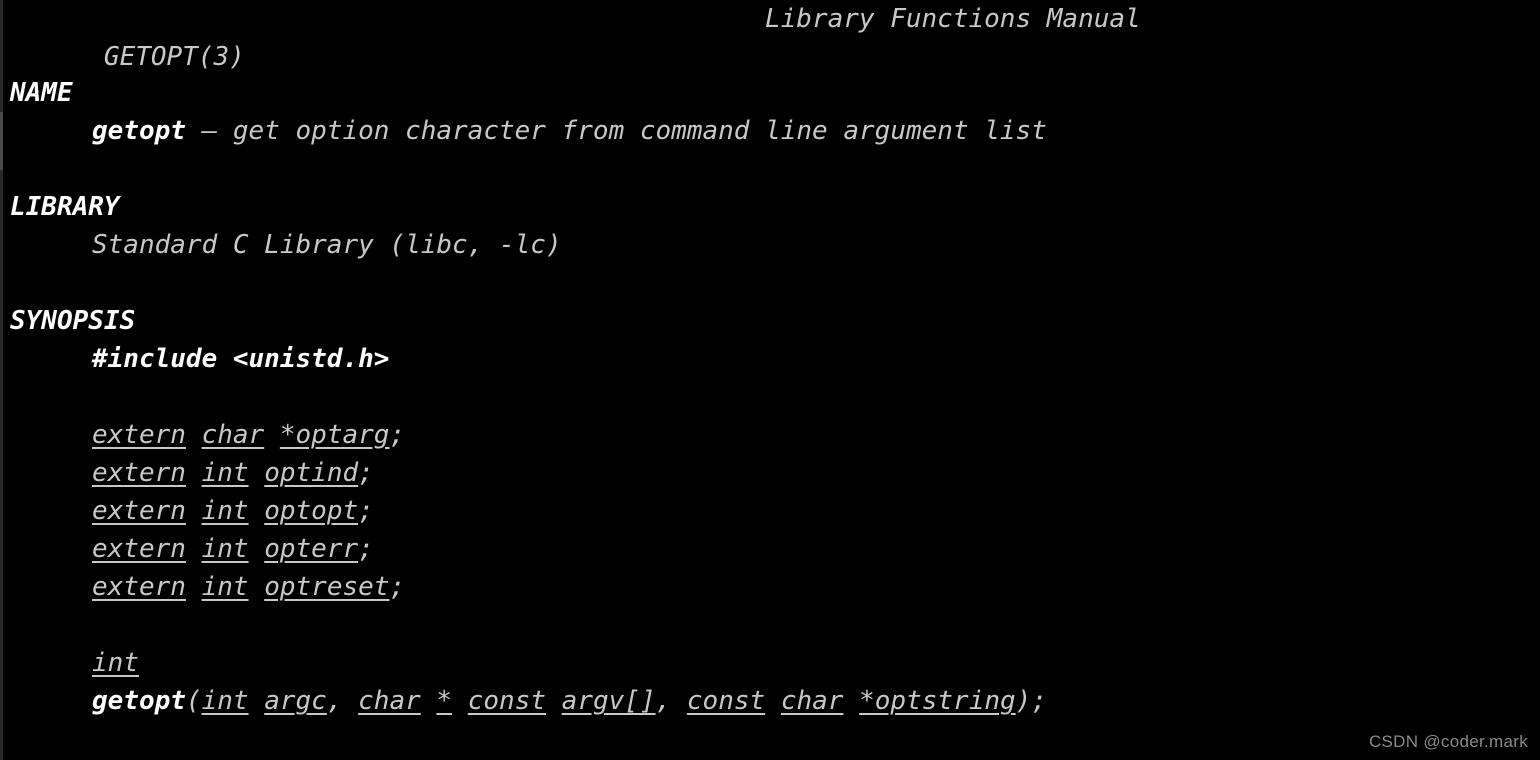 The width and height of the screenshot is (1540, 760). I want to click on text-span-under: argv[], so click(608, 701).